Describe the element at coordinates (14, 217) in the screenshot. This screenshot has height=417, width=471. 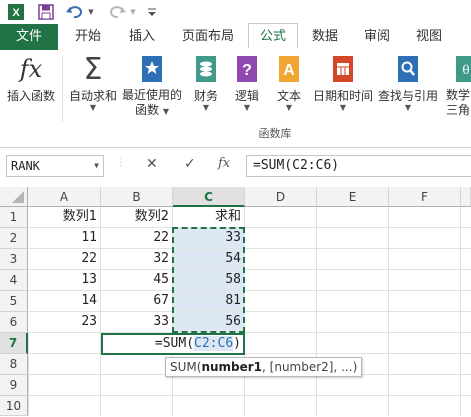
I see `row-header-1: 1` at that location.